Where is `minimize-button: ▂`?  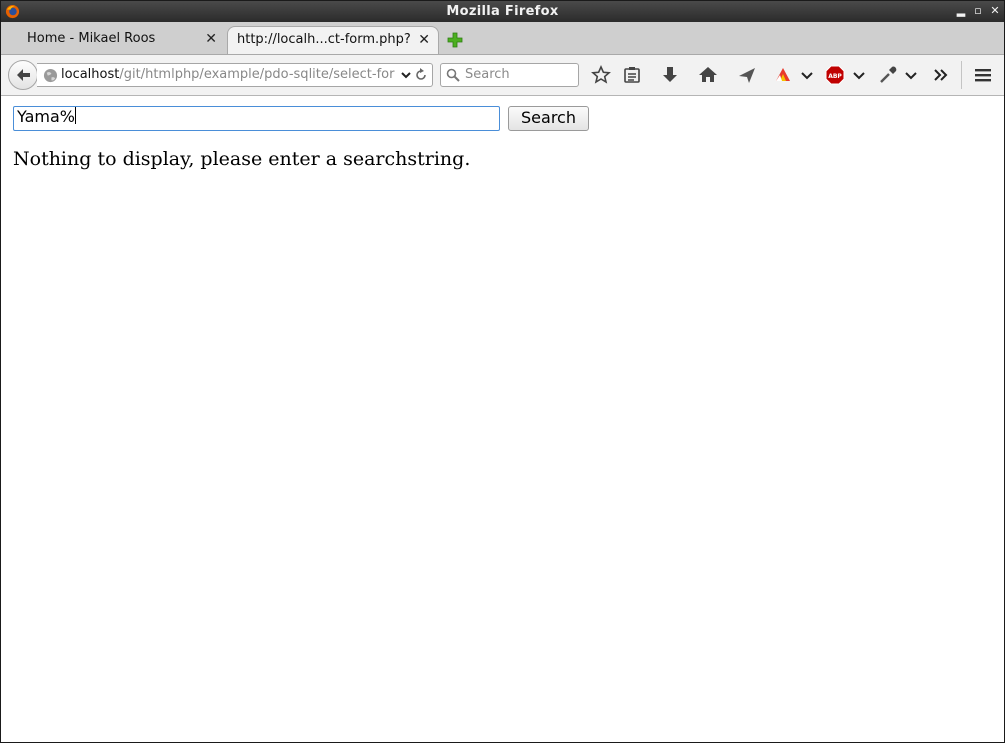 minimize-button: ▂ is located at coordinates (961, 11).